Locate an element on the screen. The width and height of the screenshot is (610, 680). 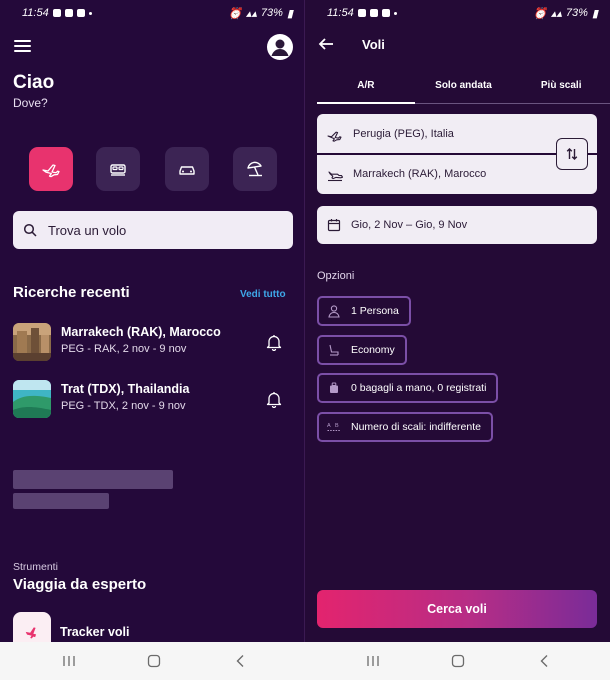
landing-icon is located at coordinates (335, 176).